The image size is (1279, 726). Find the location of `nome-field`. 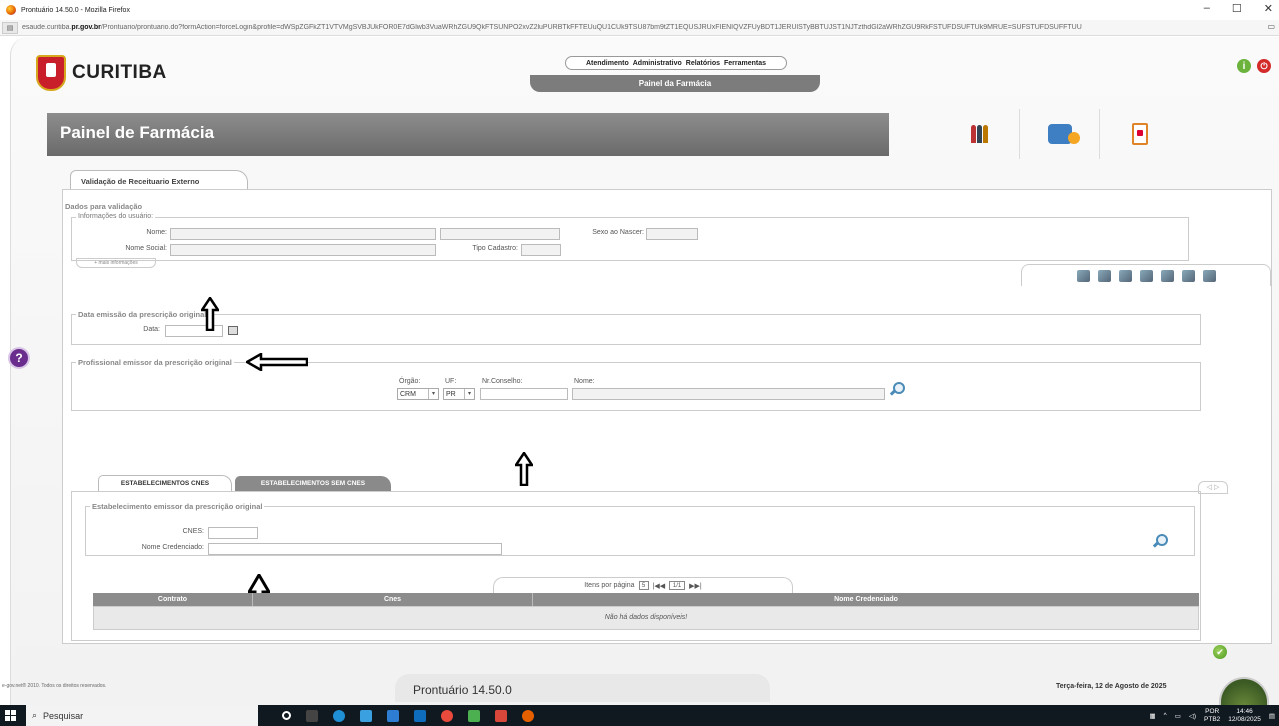

nome-field is located at coordinates (303, 234).